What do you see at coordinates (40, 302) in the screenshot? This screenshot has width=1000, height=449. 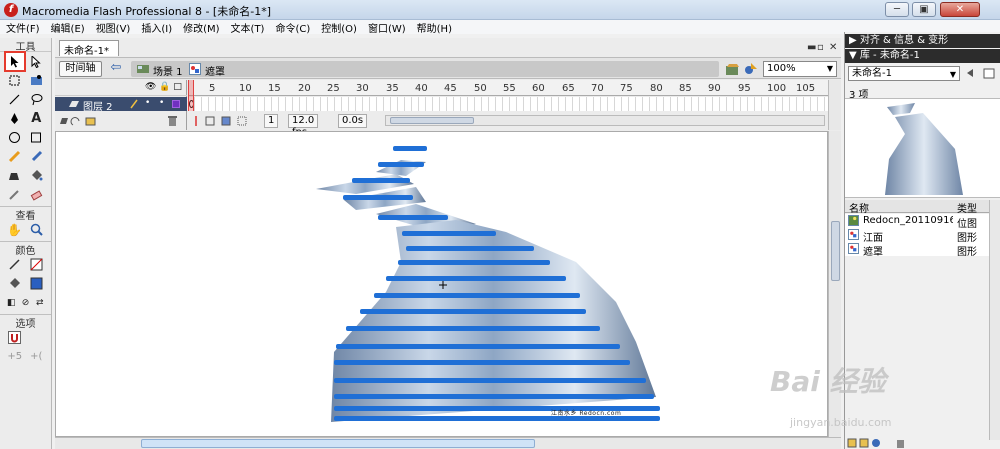 I see `swap-colors-icon: ⇄` at bounding box center [40, 302].